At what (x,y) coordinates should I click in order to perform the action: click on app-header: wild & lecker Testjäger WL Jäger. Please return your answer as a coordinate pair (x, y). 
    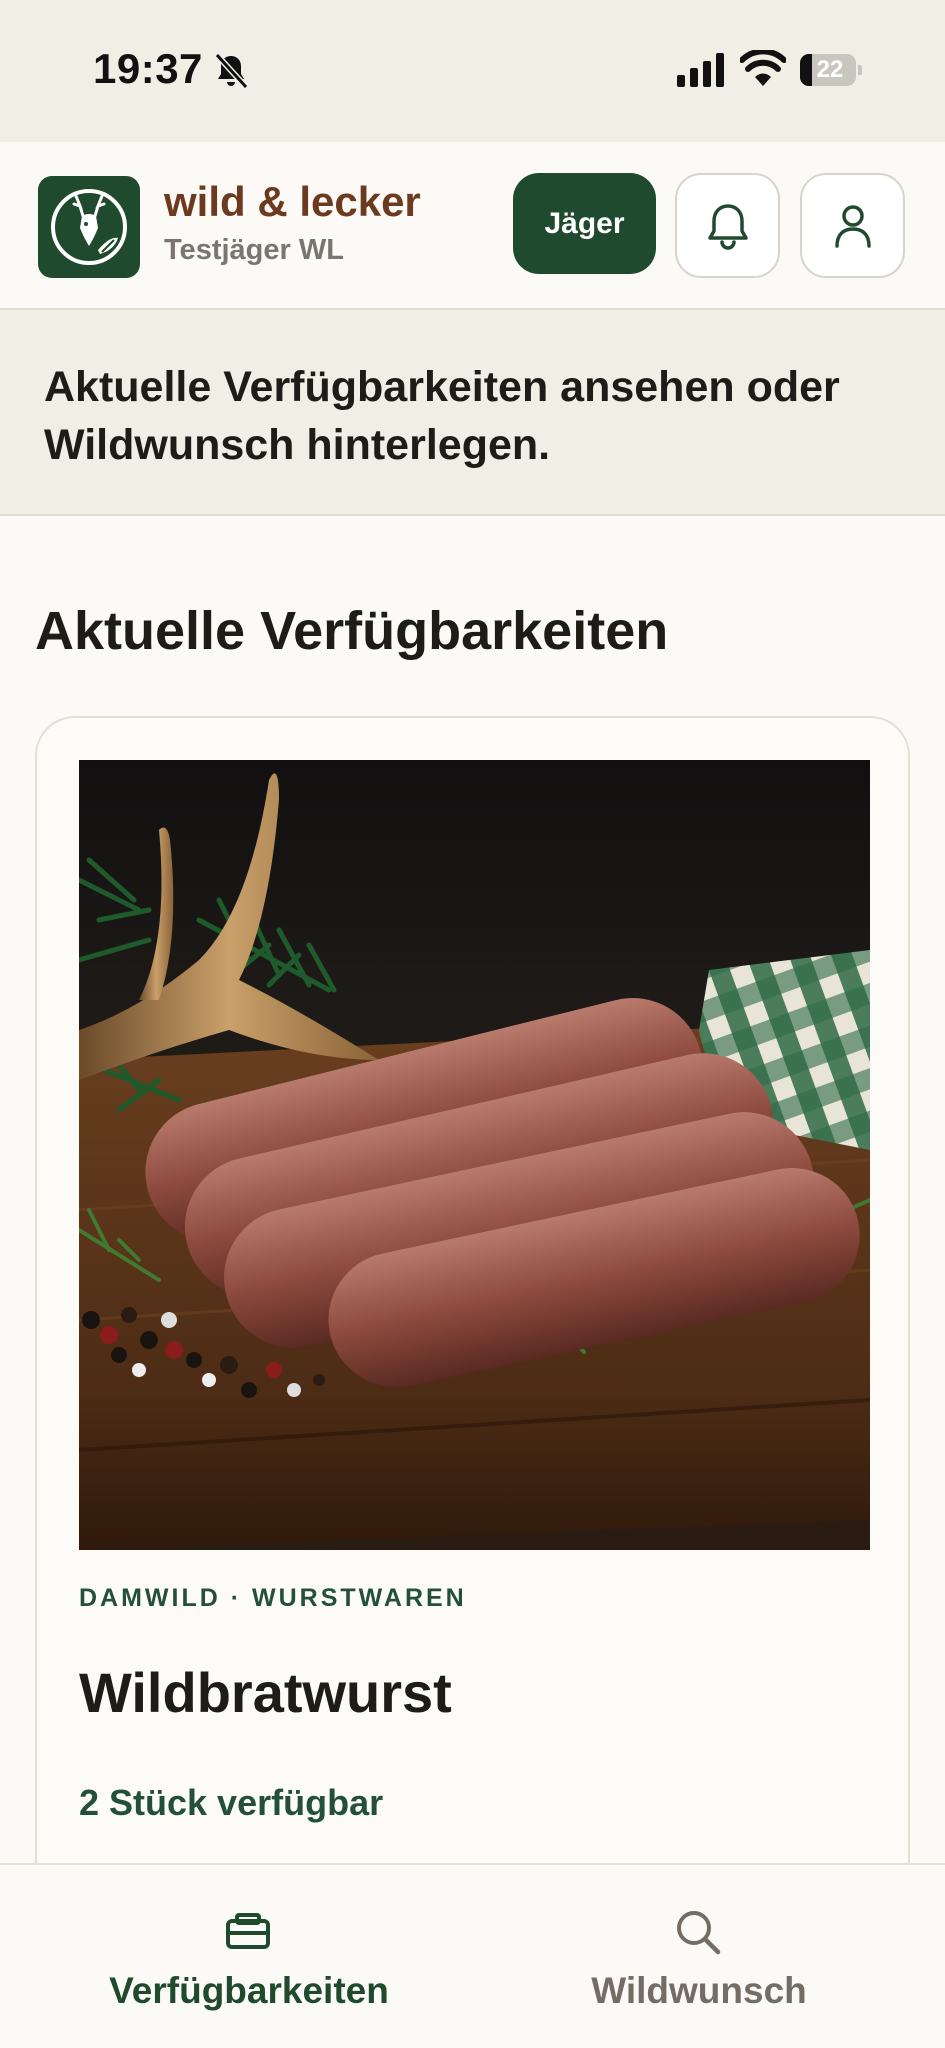
    Looking at the image, I should click on (472, 226).